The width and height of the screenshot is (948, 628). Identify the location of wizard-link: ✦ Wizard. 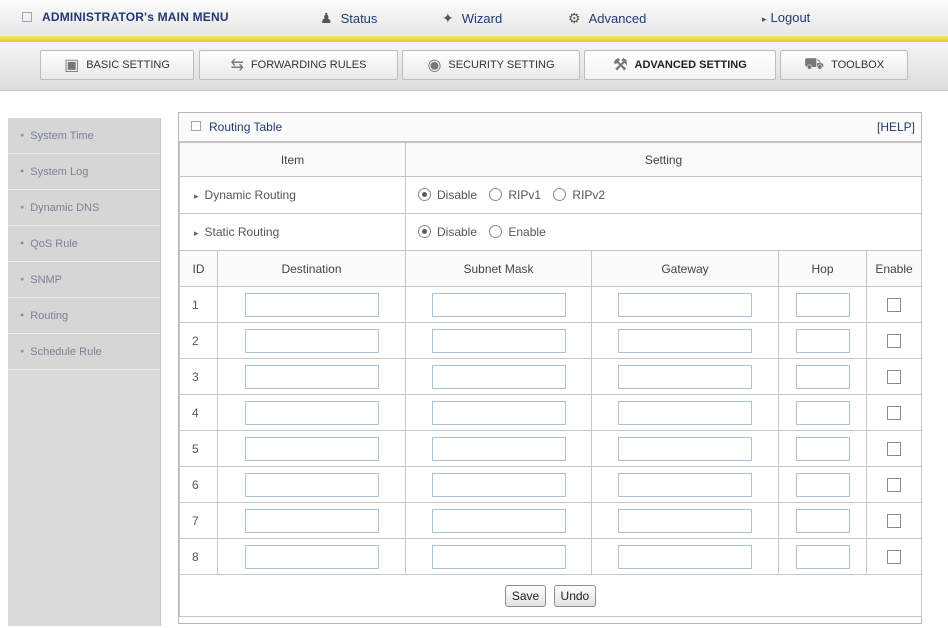
(472, 18).